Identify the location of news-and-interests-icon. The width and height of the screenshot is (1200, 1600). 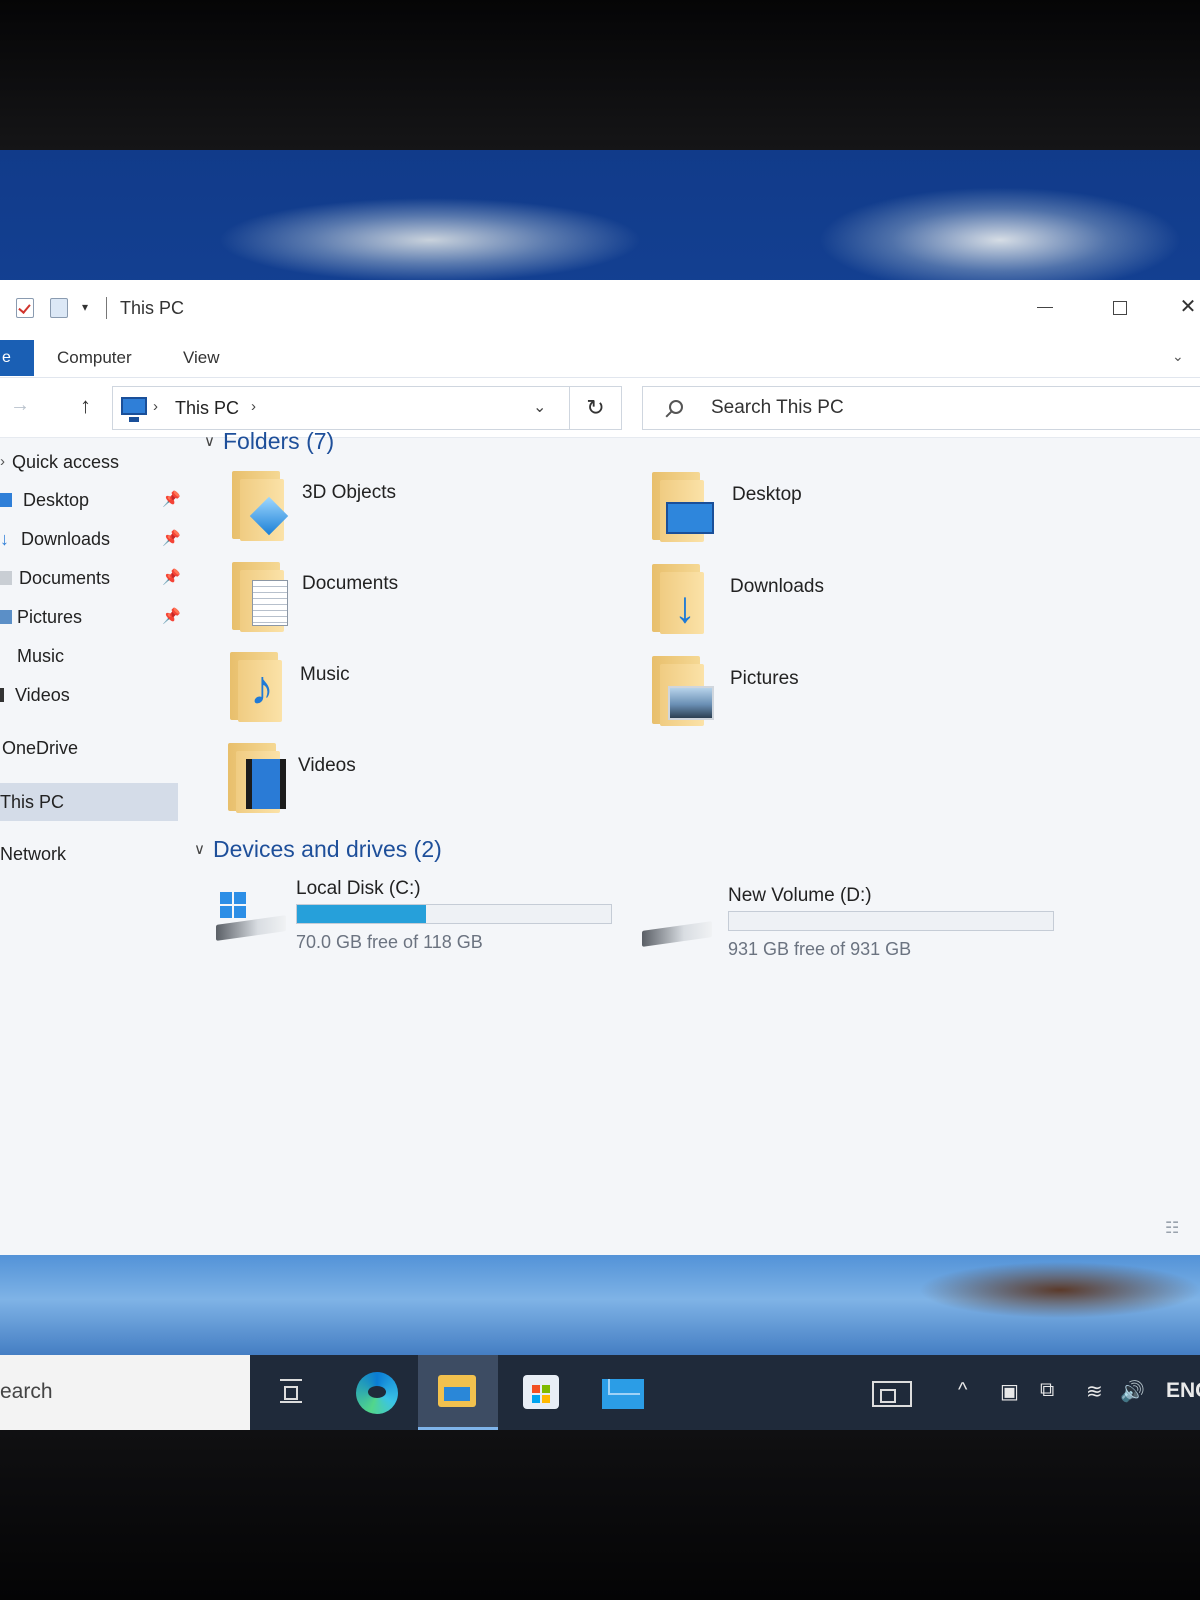
(892, 1394).